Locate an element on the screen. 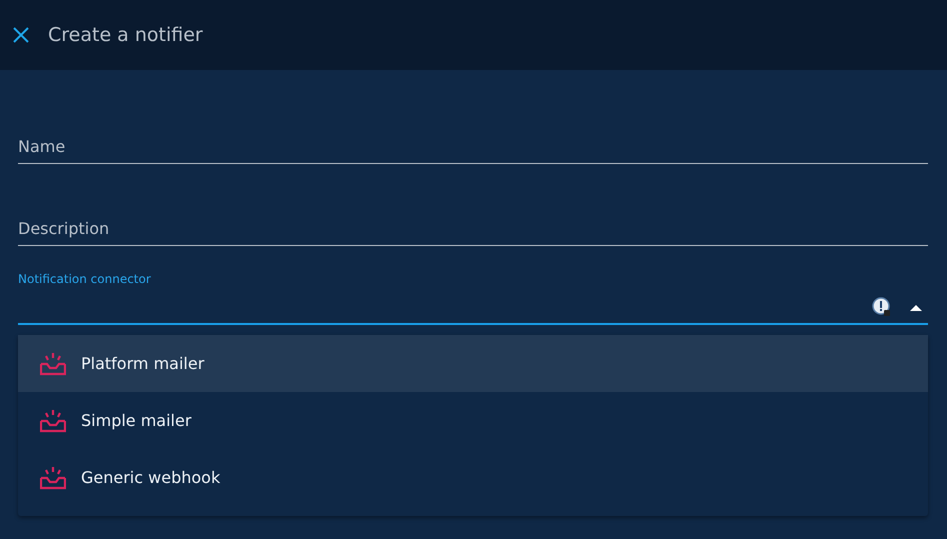 The width and height of the screenshot is (947, 539). field-label: Notification connector is located at coordinates (85, 279).